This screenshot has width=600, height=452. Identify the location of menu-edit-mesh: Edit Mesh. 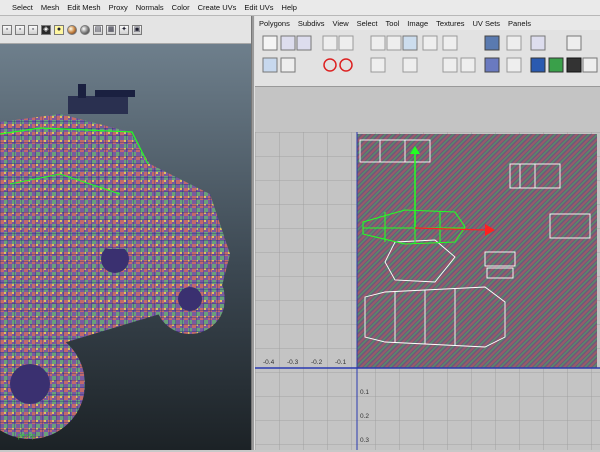
(83, 7).